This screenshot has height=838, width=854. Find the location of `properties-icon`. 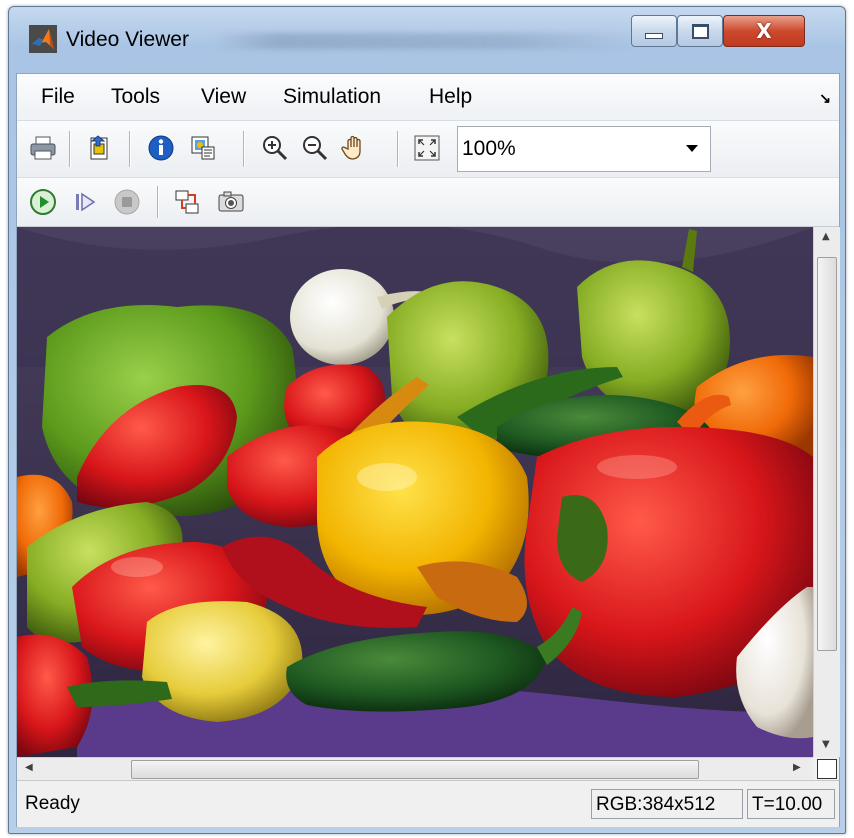

properties-icon is located at coordinates (203, 148).